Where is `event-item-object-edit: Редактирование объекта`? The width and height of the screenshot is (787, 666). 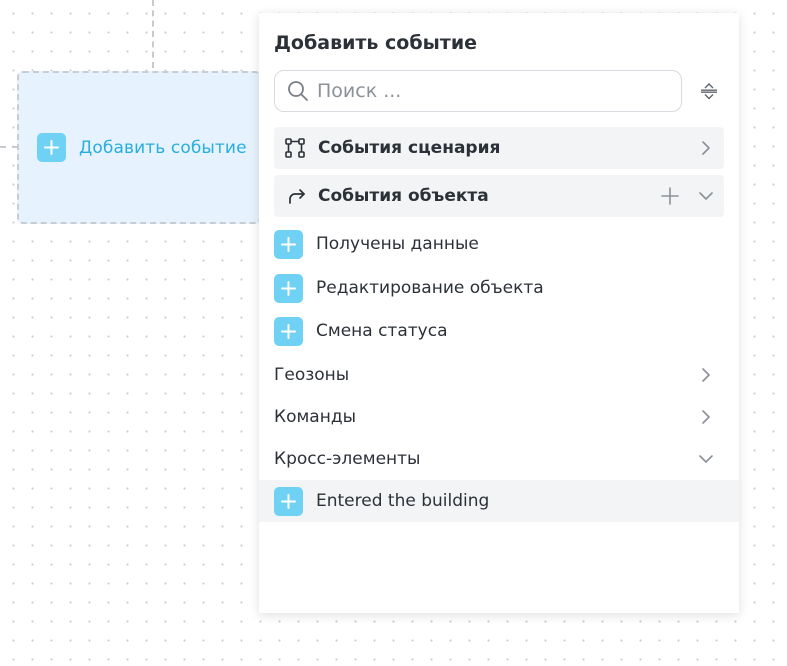
event-item-object-edit: Редактирование объекта is located at coordinates (499, 288).